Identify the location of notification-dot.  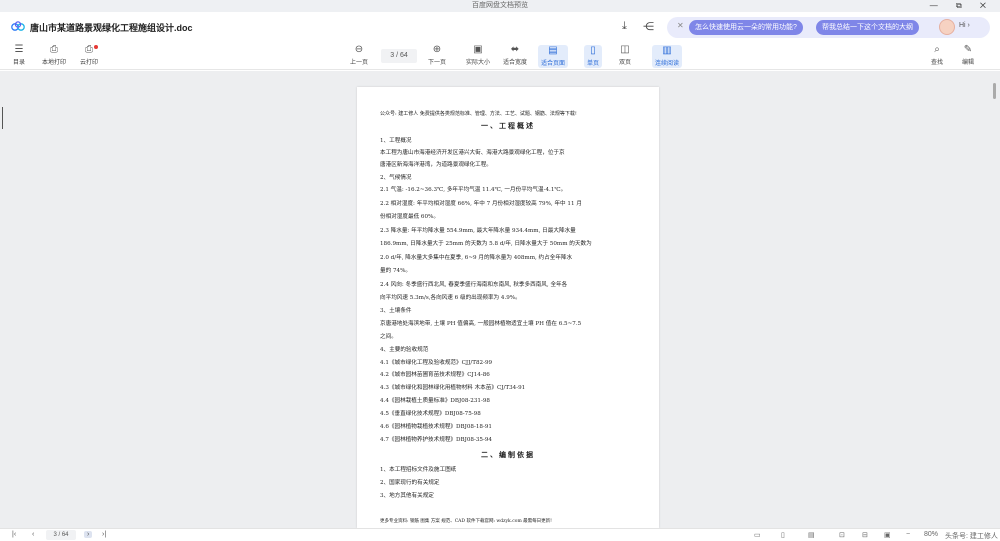
(96, 47).